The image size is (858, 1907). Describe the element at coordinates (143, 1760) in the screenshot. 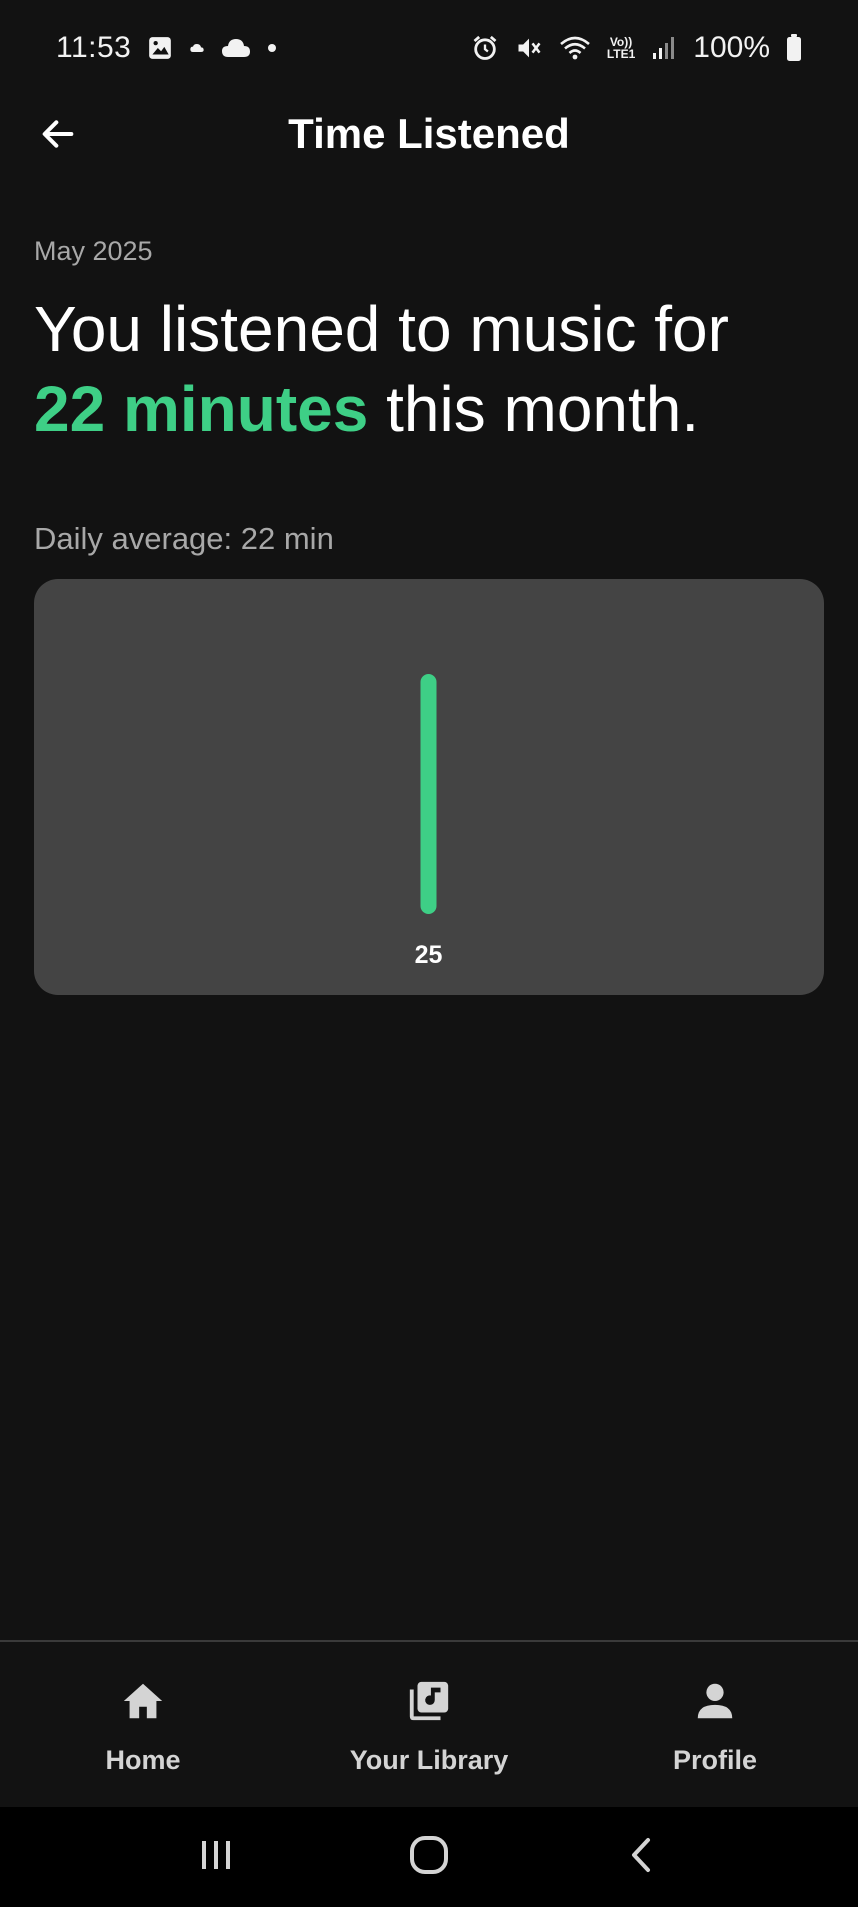

I see `nav-label-home: Home` at that location.